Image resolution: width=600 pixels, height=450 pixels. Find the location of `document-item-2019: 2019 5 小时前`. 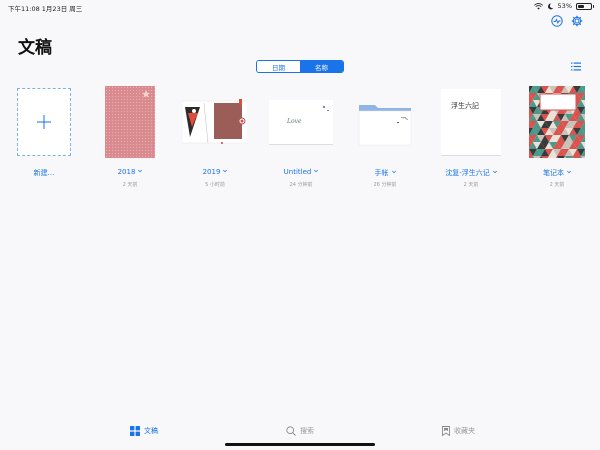

document-item-2019: 2019 5 小时前 is located at coordinates (215, 141).